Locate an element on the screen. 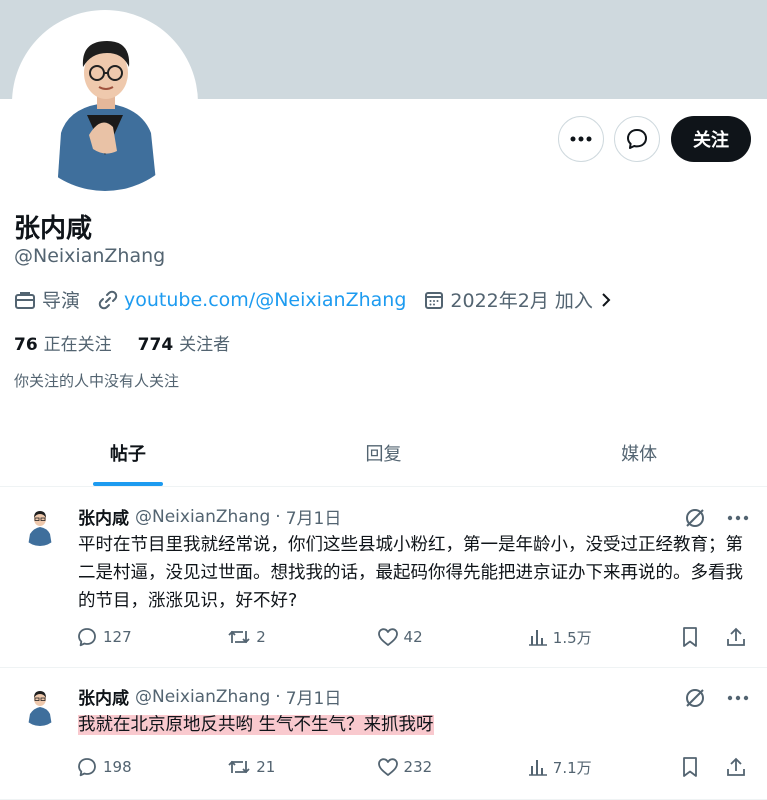  tab-posts: 帖子 is located at coordinates (128, 453).